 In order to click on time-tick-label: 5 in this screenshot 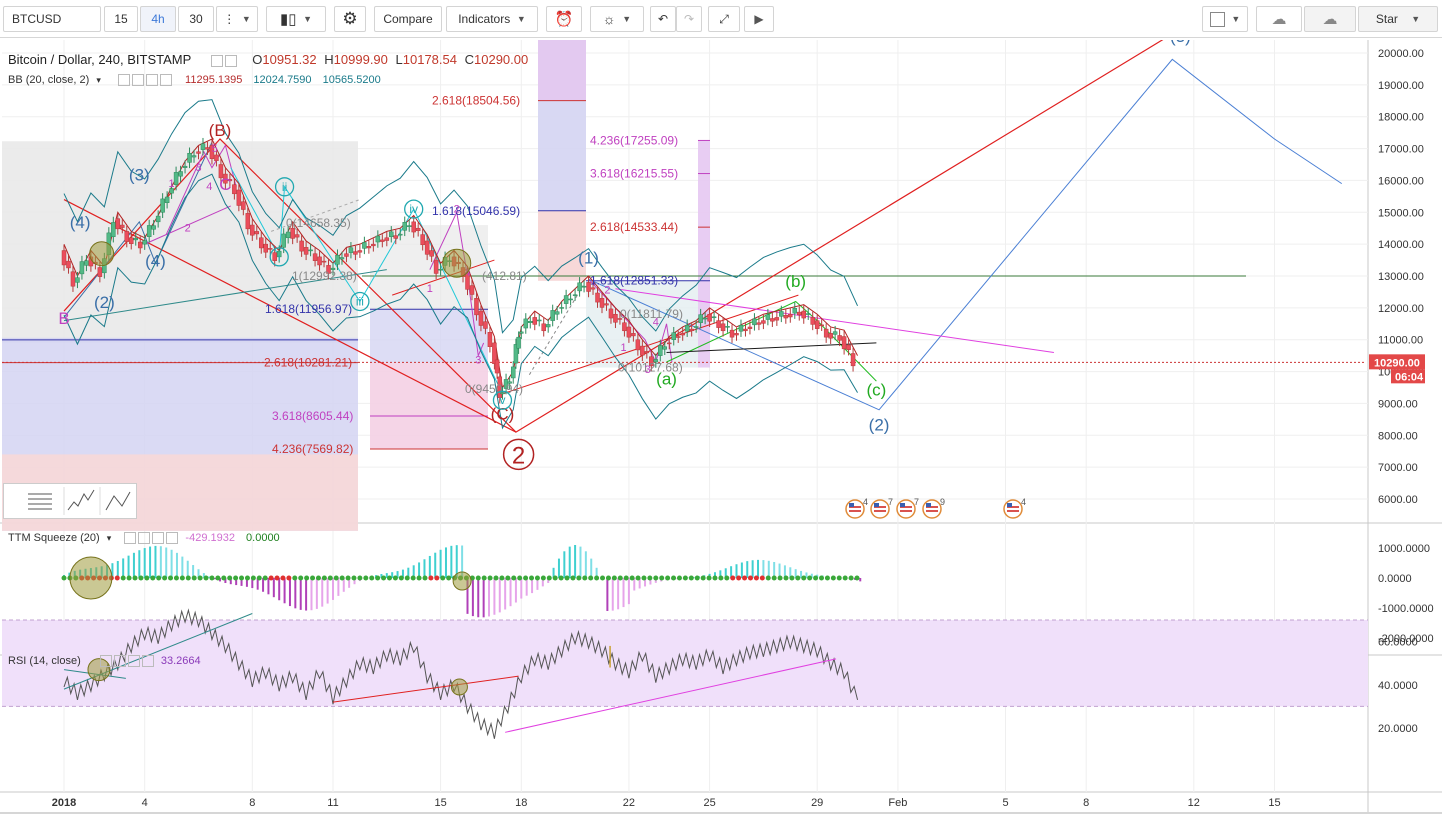, I will do `click(1005, 803)`.